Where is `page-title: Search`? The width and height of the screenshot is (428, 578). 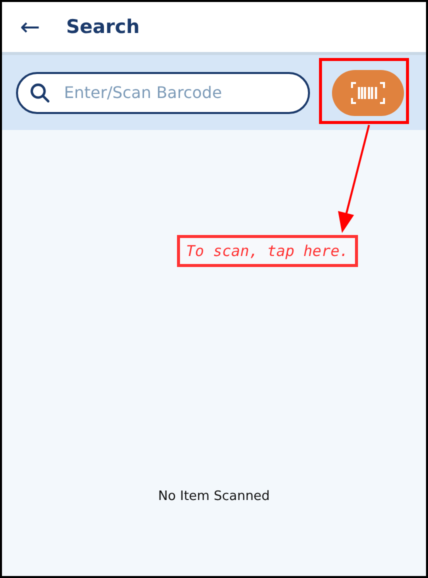
page-title: Search is located at coordinates (103, 27).